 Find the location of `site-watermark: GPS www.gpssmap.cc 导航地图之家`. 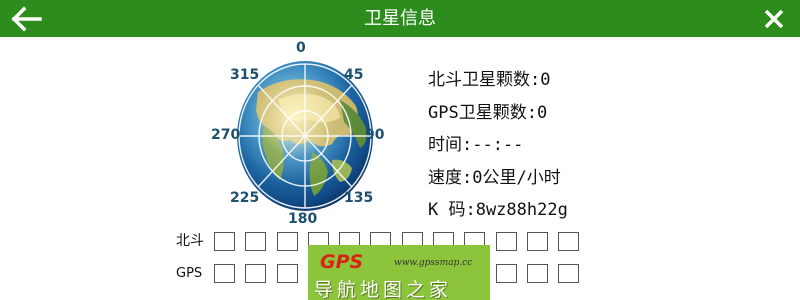

site-watermark: GPS www.gpssmap.cc 导航地图之家 is located at coordinates (399, 272).